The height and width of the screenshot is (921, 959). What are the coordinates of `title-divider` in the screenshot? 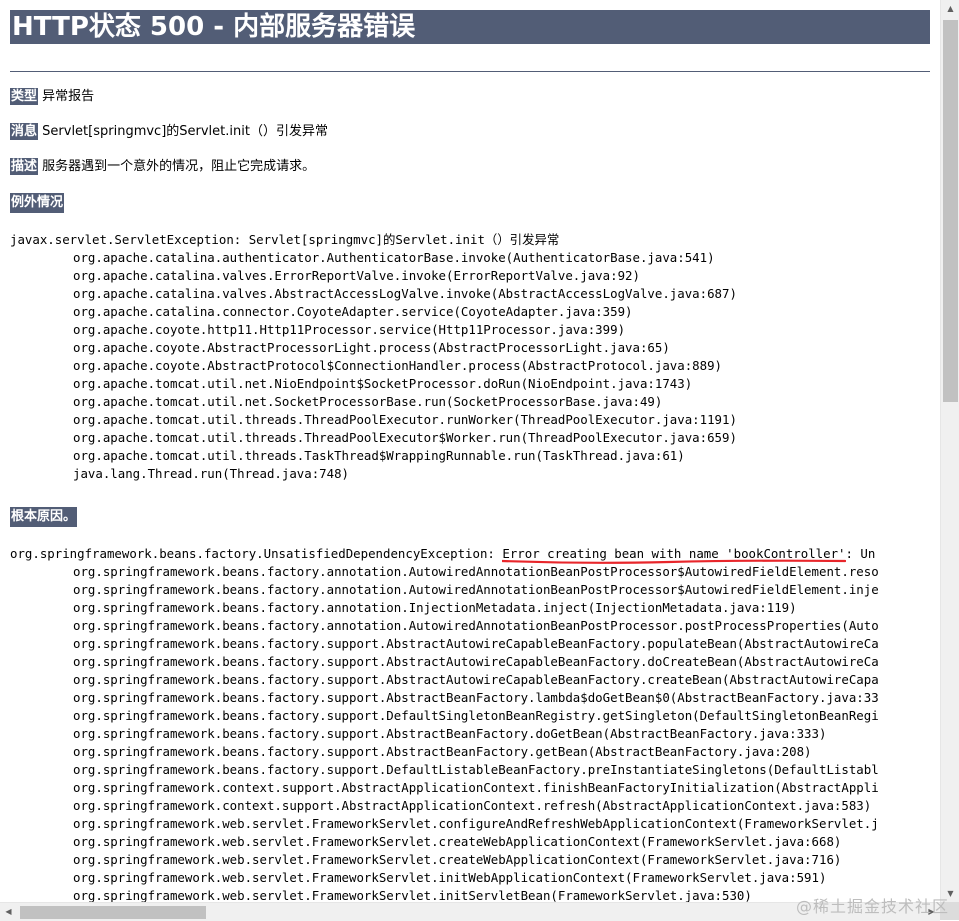 It's located at (470, 71).